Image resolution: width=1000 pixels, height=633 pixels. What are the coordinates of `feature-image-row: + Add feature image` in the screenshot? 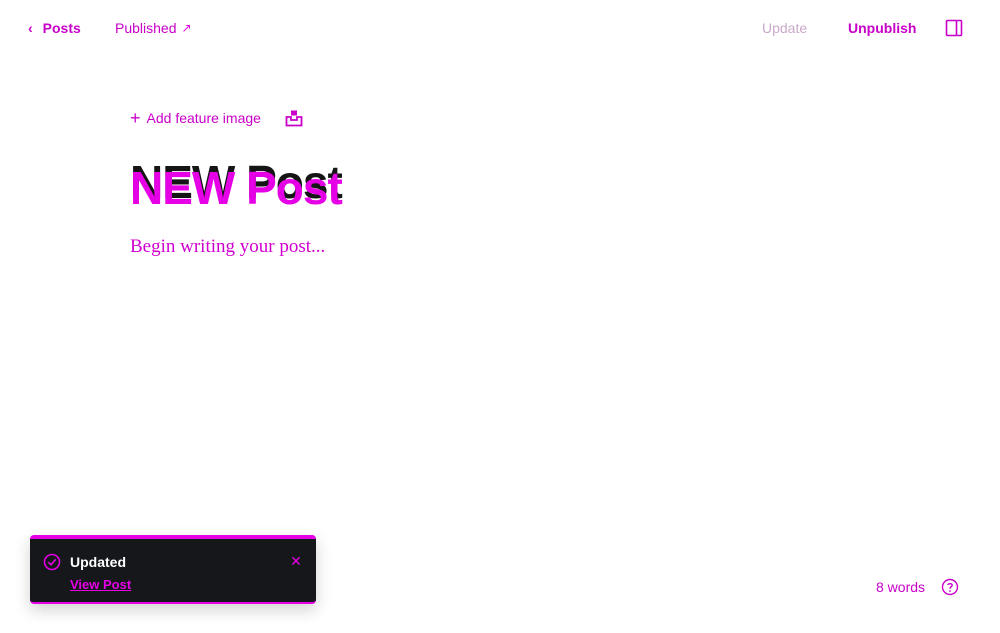 It's located at (216, 118).